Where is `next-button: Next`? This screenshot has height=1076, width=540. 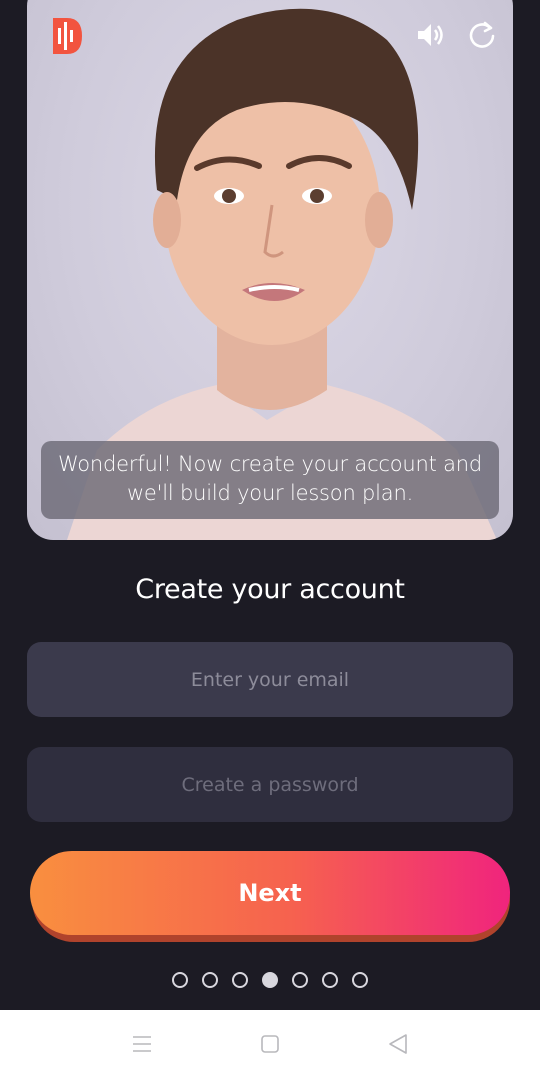 next-button: Next is located at coordinates (270, 893).